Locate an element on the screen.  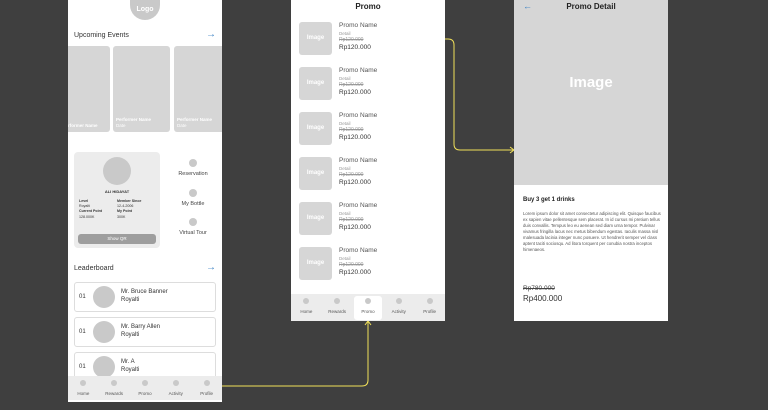
page-title: Promo Detail is located at coordinates (591, 6).